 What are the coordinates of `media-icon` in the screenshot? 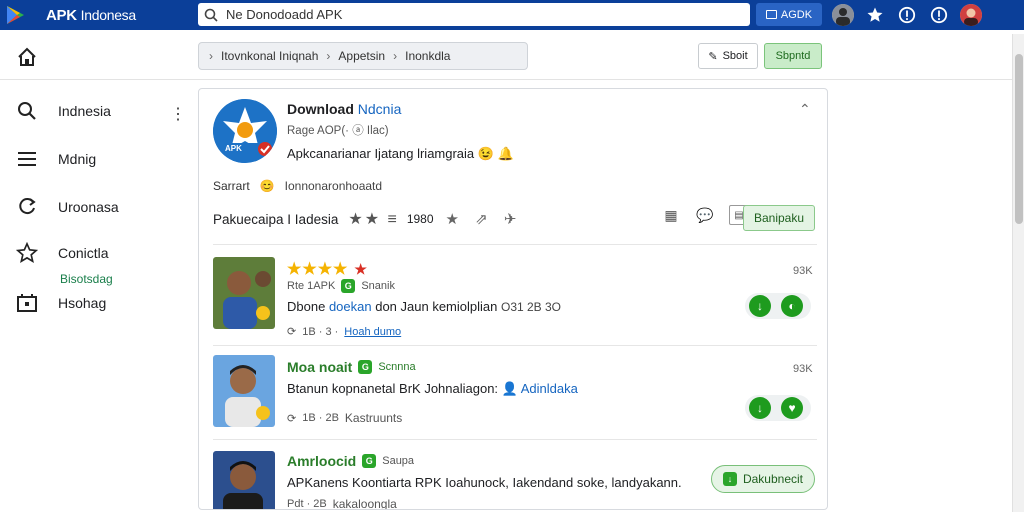 It's located at (27, 303).